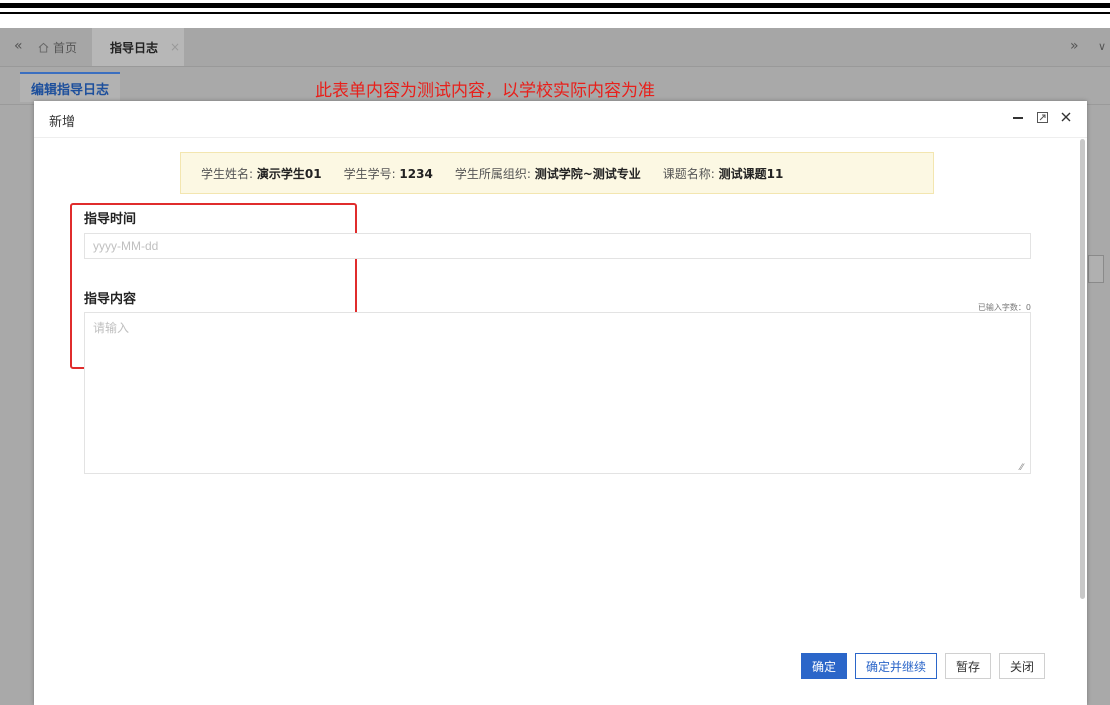 This screenshot has width=1110, height=705. What do you see at coordinates (261, 173) in the screenshot?
I see `student-name: 学生姓名: 演示学生01` at bounding box center [261, 173].